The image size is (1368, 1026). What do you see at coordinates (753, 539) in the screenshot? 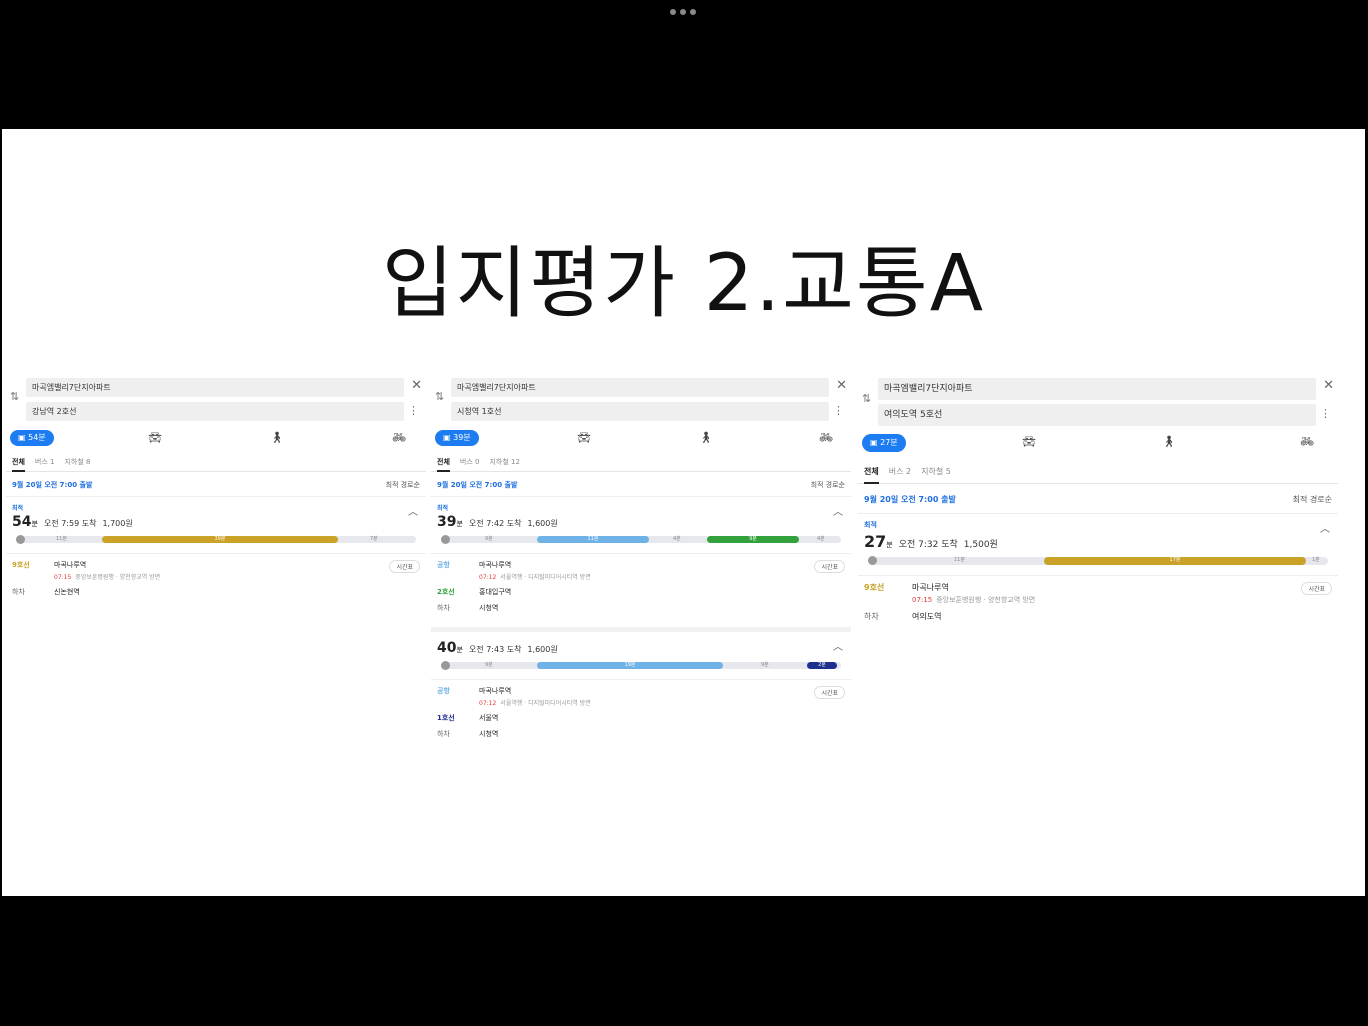
I see `line2-segment: 9분` at bounding box center [753, 539].